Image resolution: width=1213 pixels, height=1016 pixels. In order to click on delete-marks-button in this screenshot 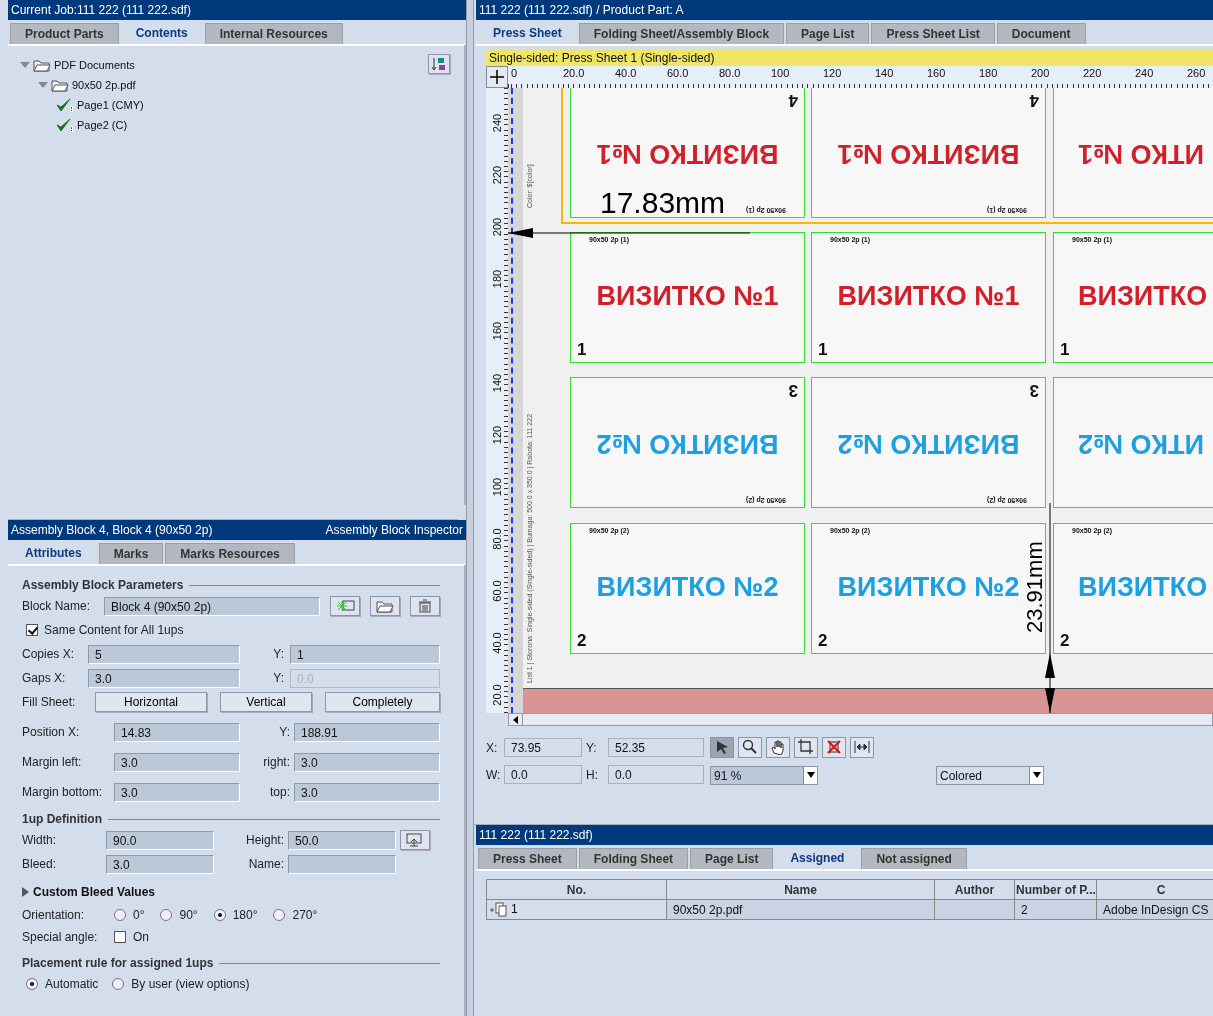, I will do `click(834, 747)`.